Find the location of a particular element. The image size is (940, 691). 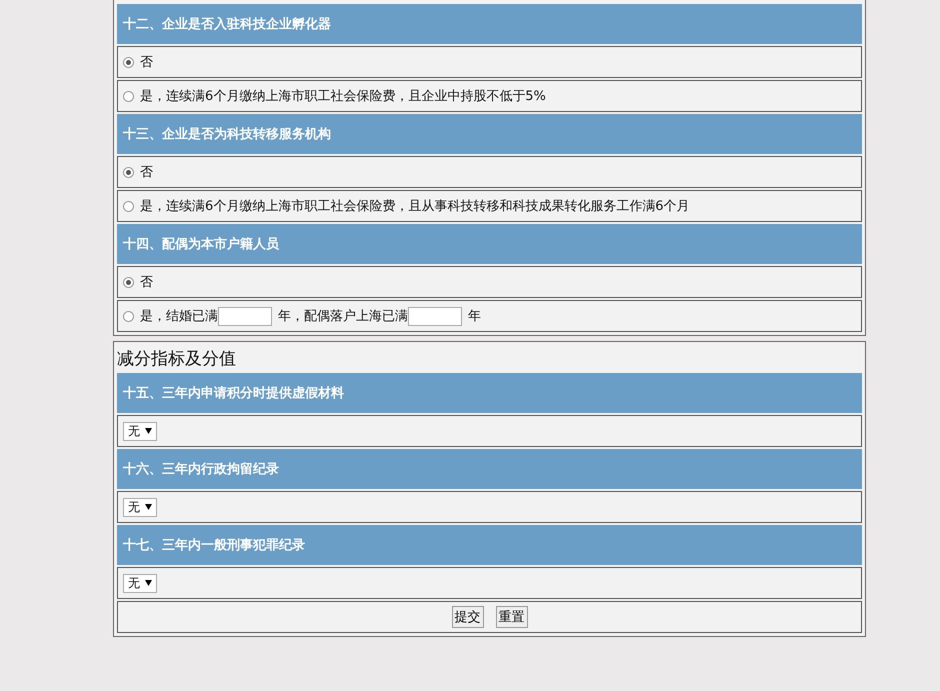

submit-button: 提交 is located at coordinates (468, 617).